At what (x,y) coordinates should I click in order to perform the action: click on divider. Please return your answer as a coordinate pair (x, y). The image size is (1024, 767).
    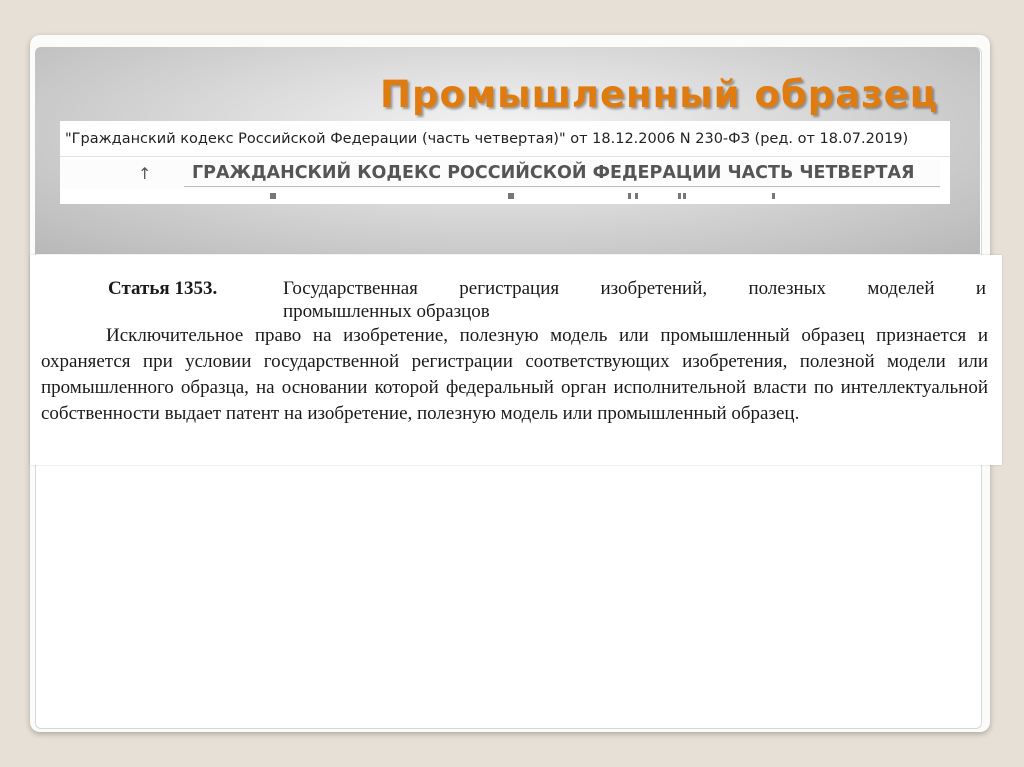
    Looking at the image, I should click on (505, 156).